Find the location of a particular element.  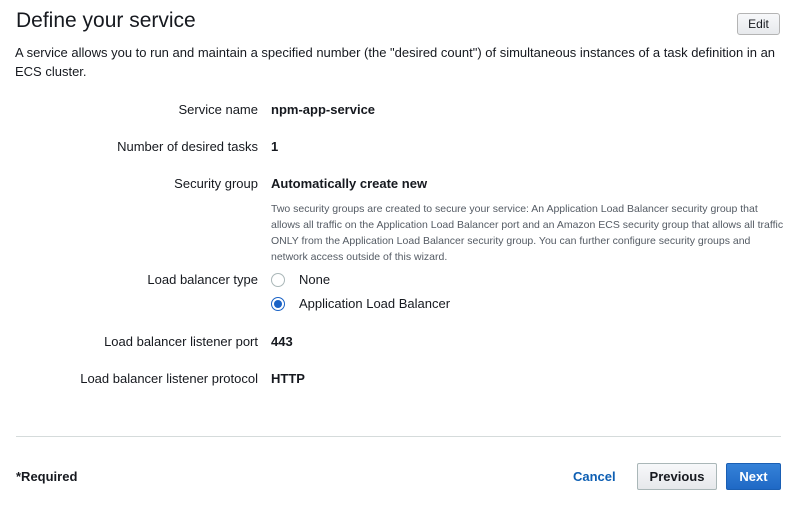

footer-divider is located at coordinates (398, 436).